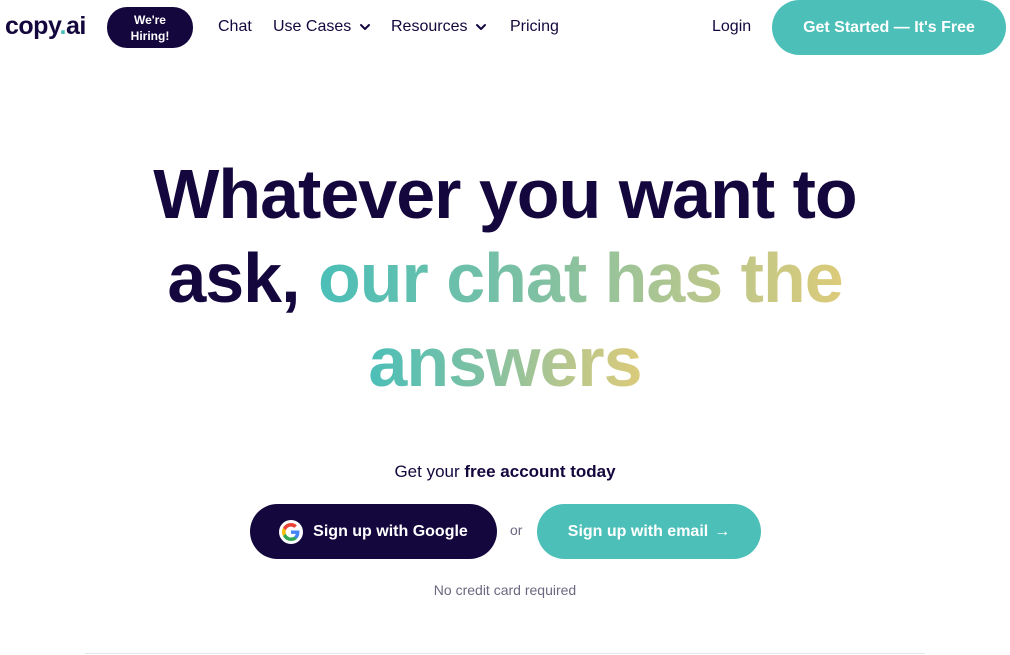  Describe the element at coordinates (150, 35) in the screenshot. I see `hiring-badge-line2: Hiring!` at that location.